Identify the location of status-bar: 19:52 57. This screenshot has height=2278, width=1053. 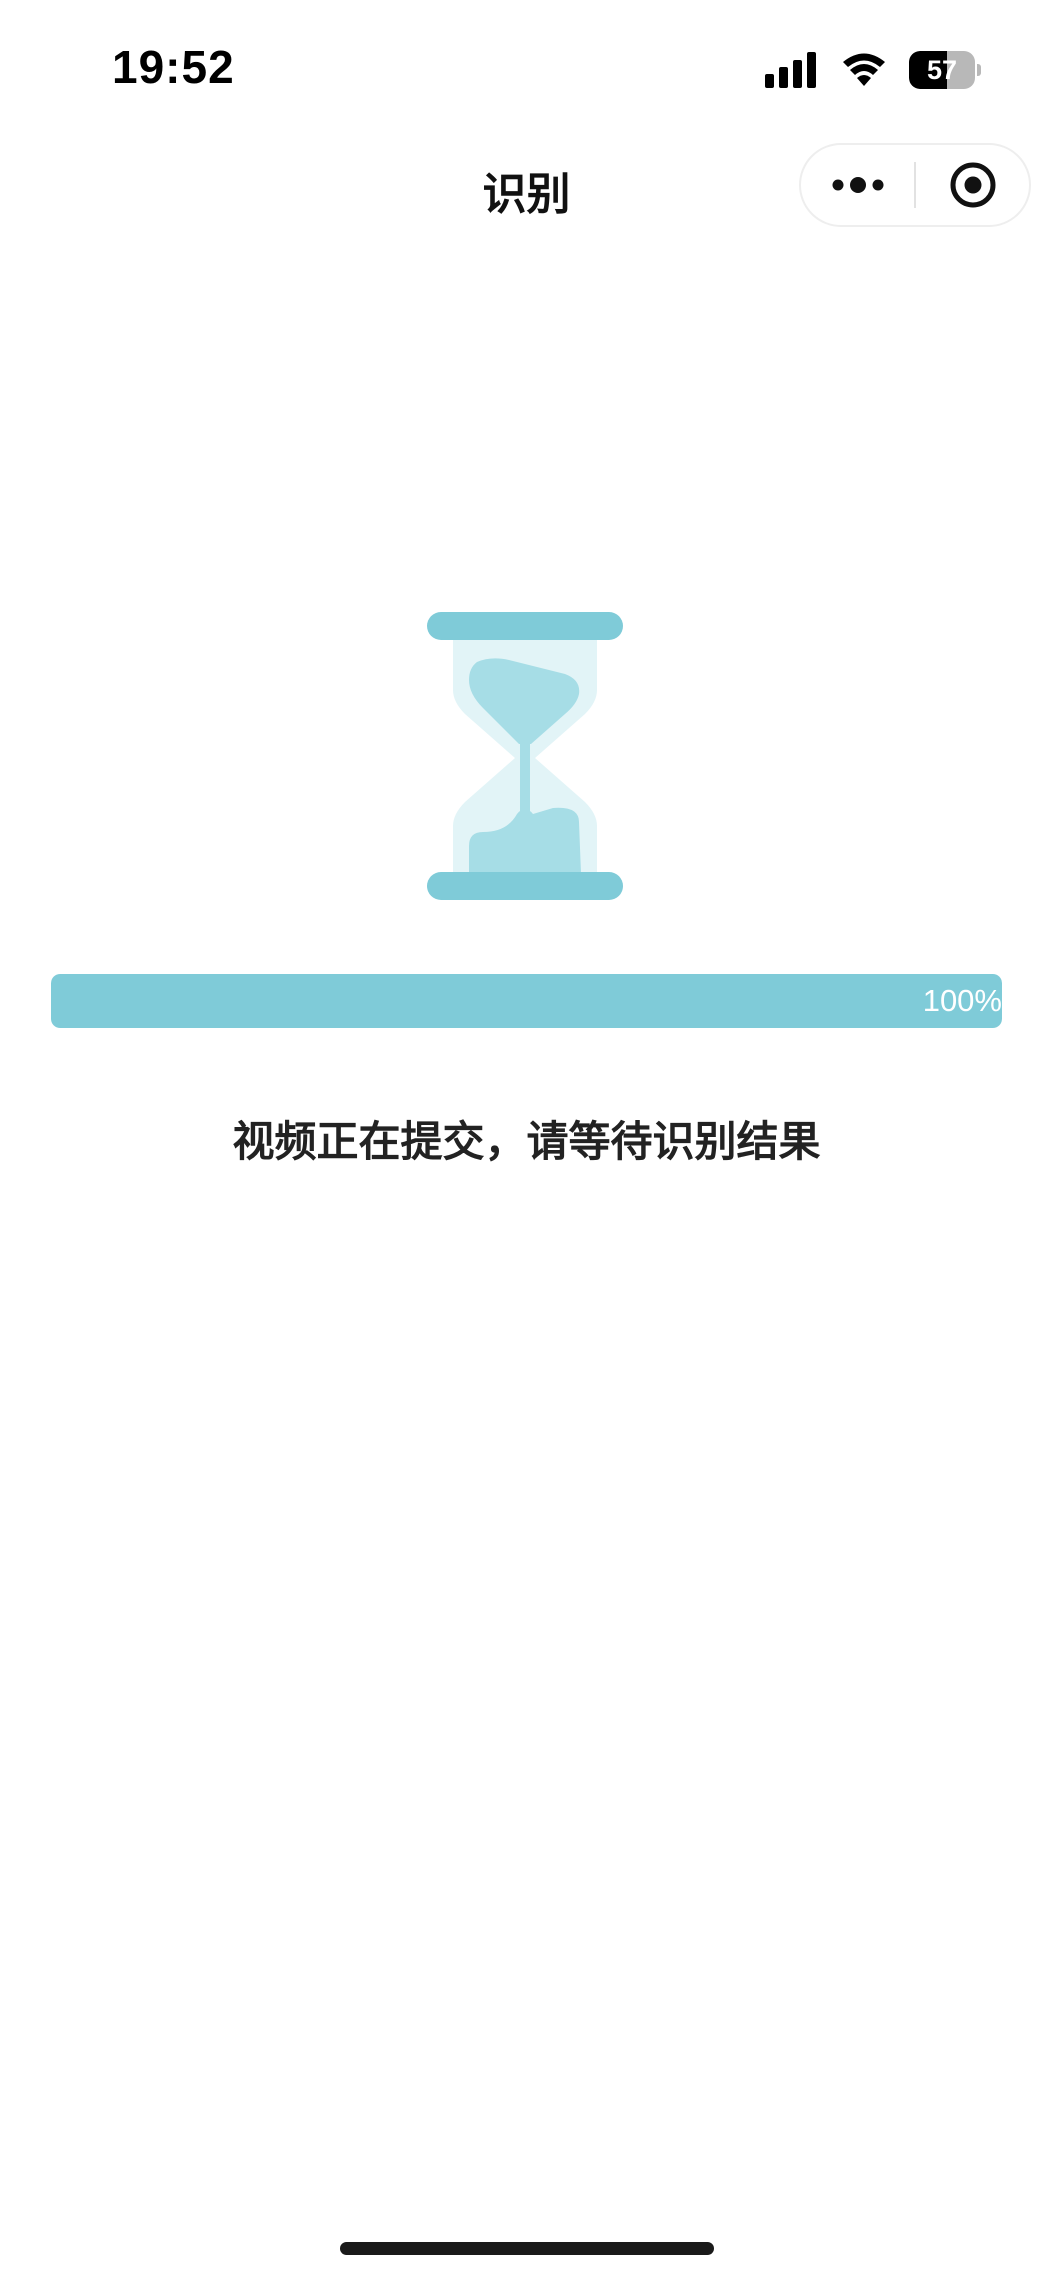
(526, 65).